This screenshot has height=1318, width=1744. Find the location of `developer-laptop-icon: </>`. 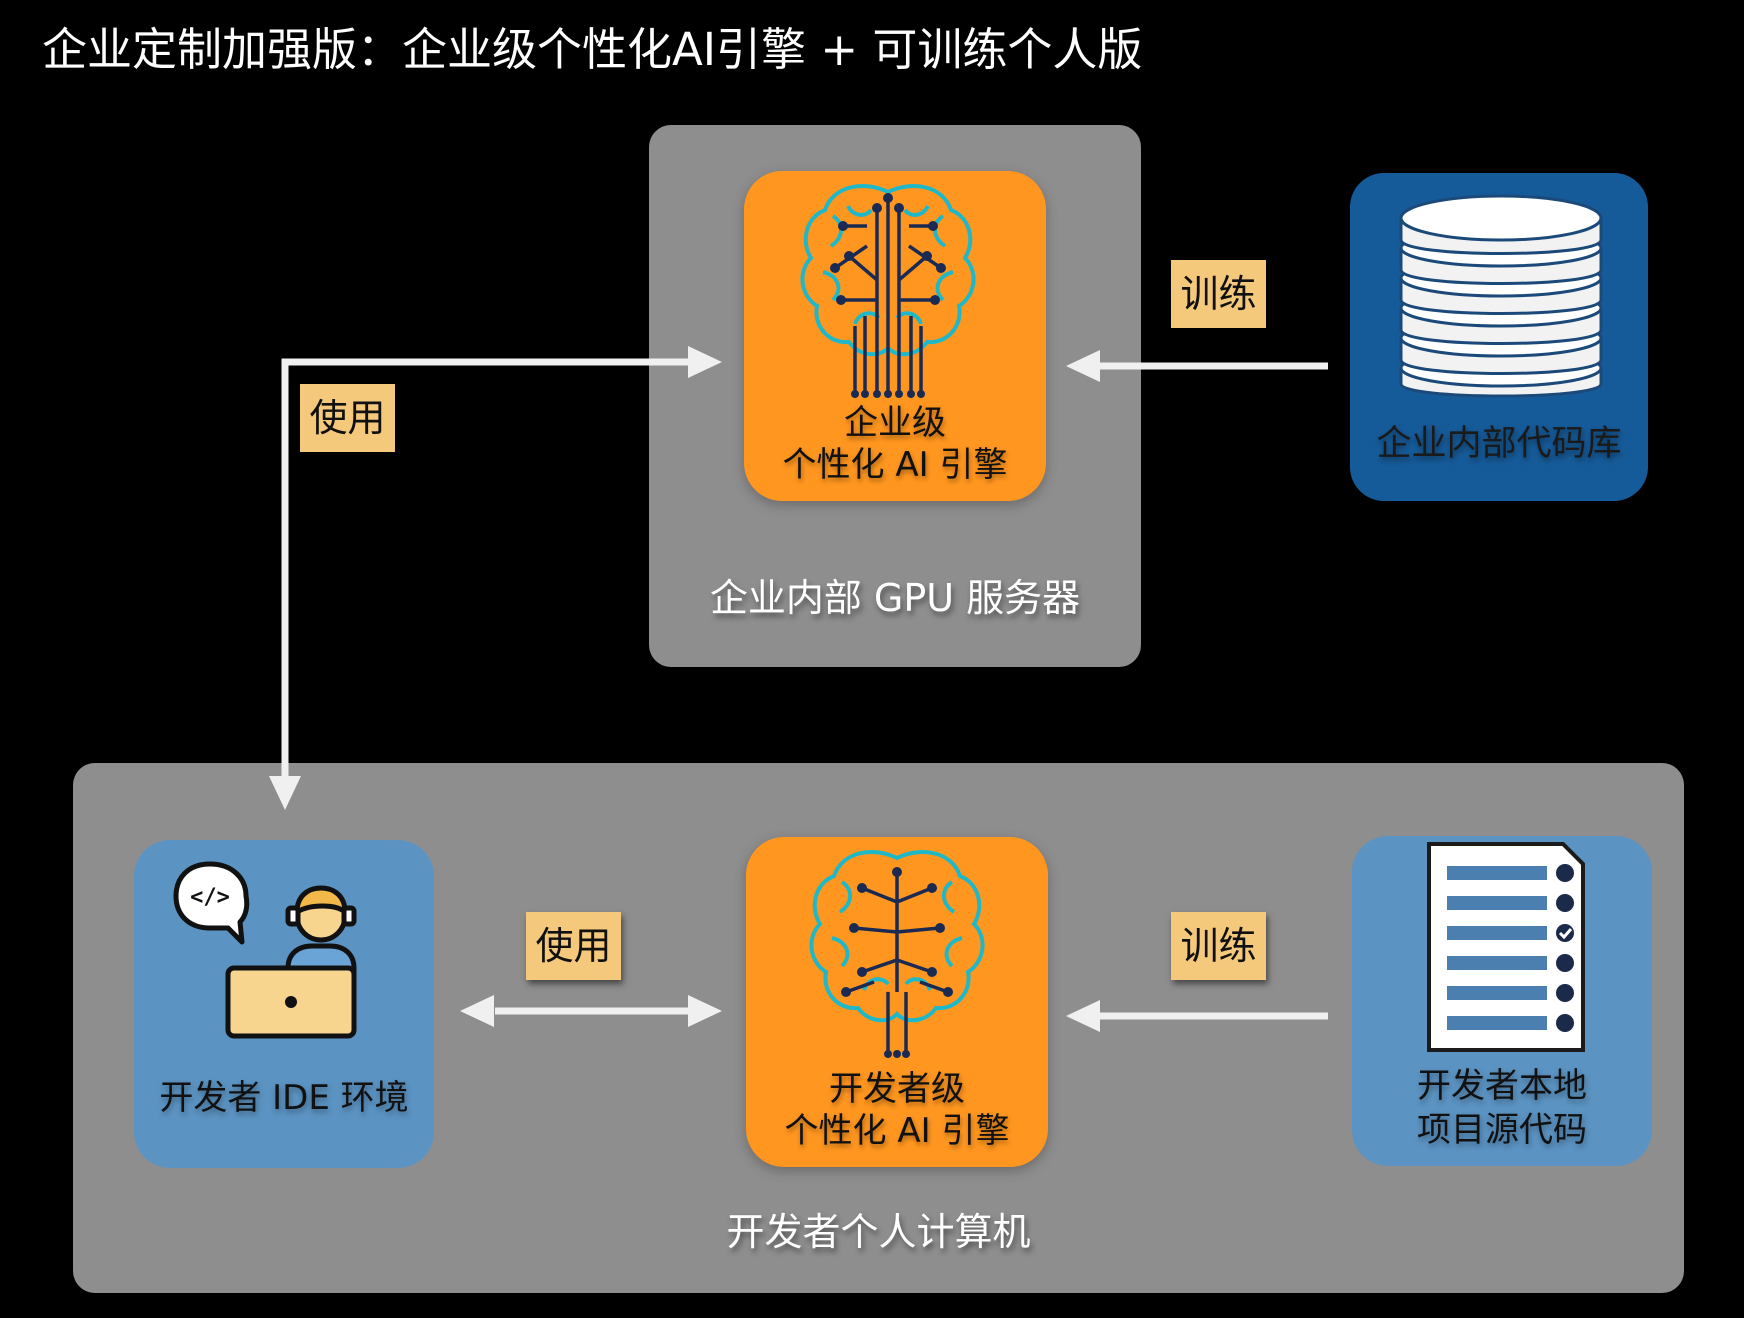

developer-laptop-icon: </> is located at coordinates (265, 950).